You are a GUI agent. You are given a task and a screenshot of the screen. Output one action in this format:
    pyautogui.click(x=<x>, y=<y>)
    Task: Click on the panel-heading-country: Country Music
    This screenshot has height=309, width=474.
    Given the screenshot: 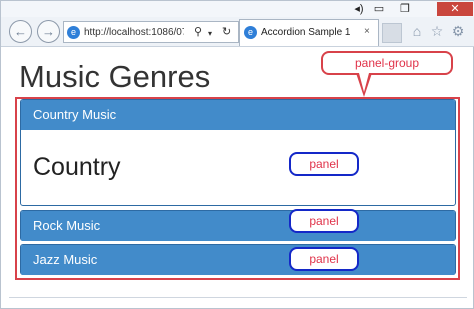 What is the action you would take?
    pyautogui.click(x=238, y=115)
    